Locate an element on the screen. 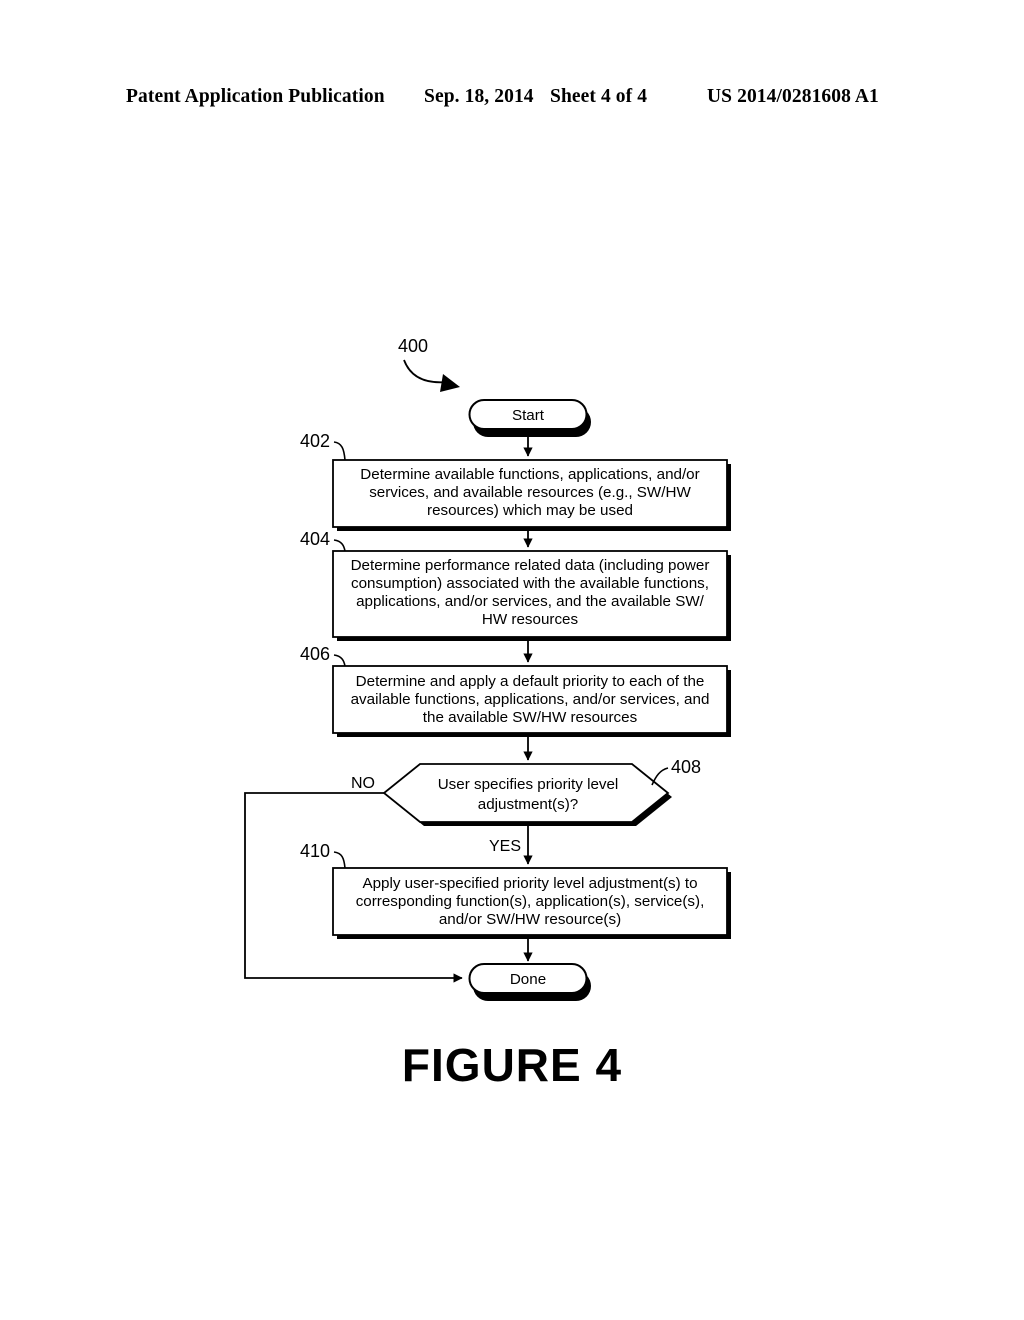 This screenshot has width=1024, height=1320. decision-408-reference-label: 408 is located at coordinates (686, 767).